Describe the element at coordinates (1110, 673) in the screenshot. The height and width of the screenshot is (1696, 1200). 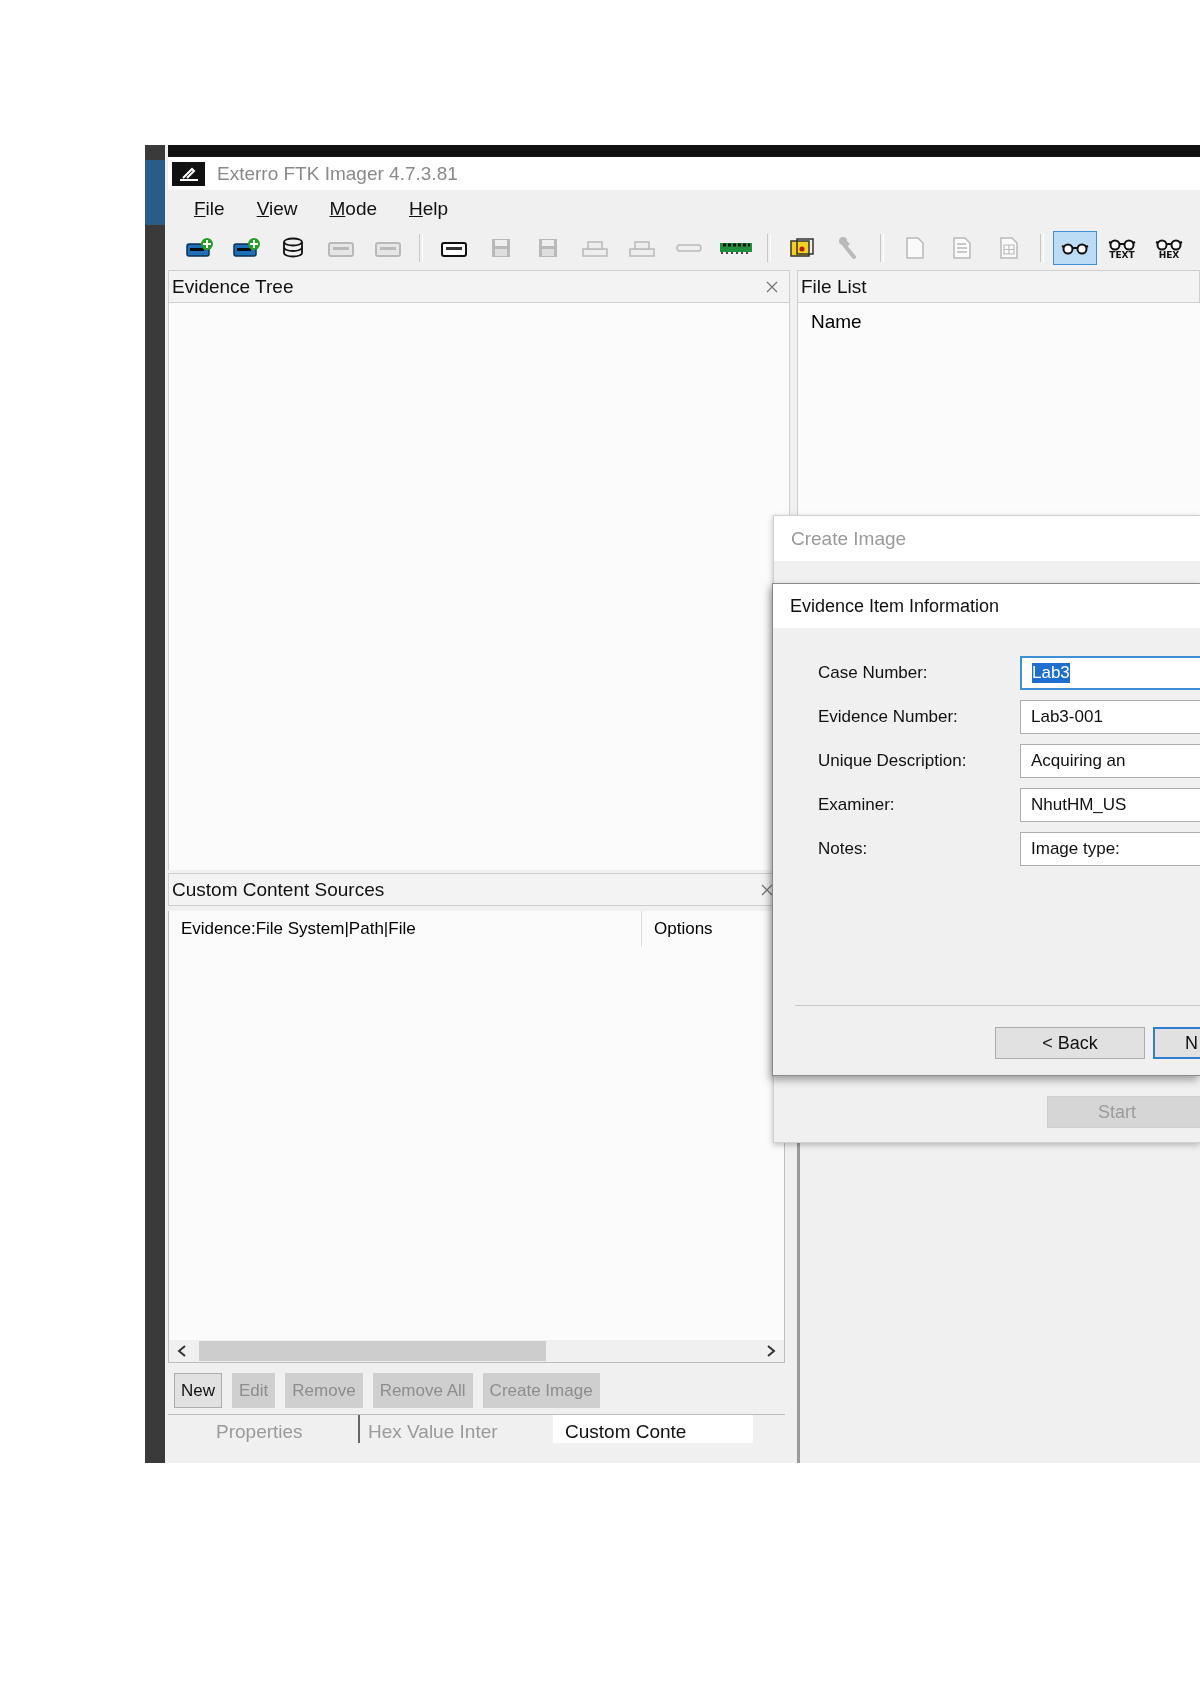
I see `input-field: Lab3` at that location.